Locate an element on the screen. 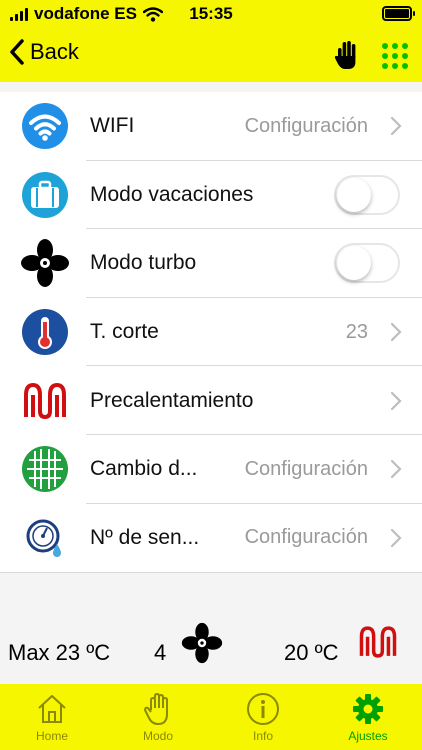 The height and width of the screenshot is (750, 422). row-value: 23 is located at coordinates (356, 331).